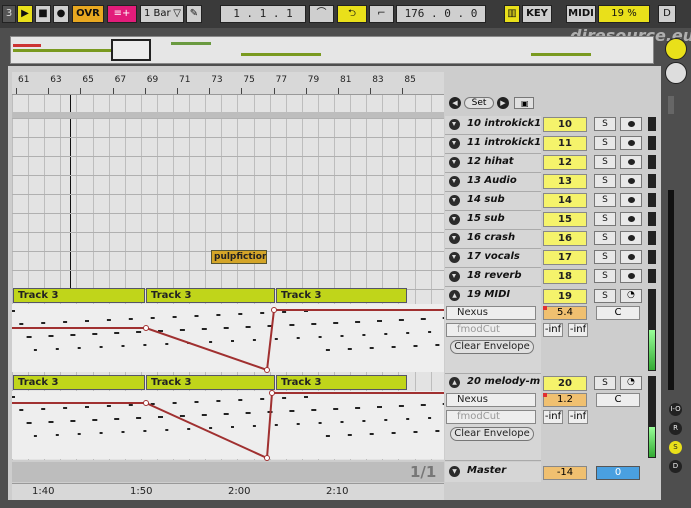  Describe the element at coordinates (581, 14) in the screenshot. I see `midi-map-button: MIDI` at that location.